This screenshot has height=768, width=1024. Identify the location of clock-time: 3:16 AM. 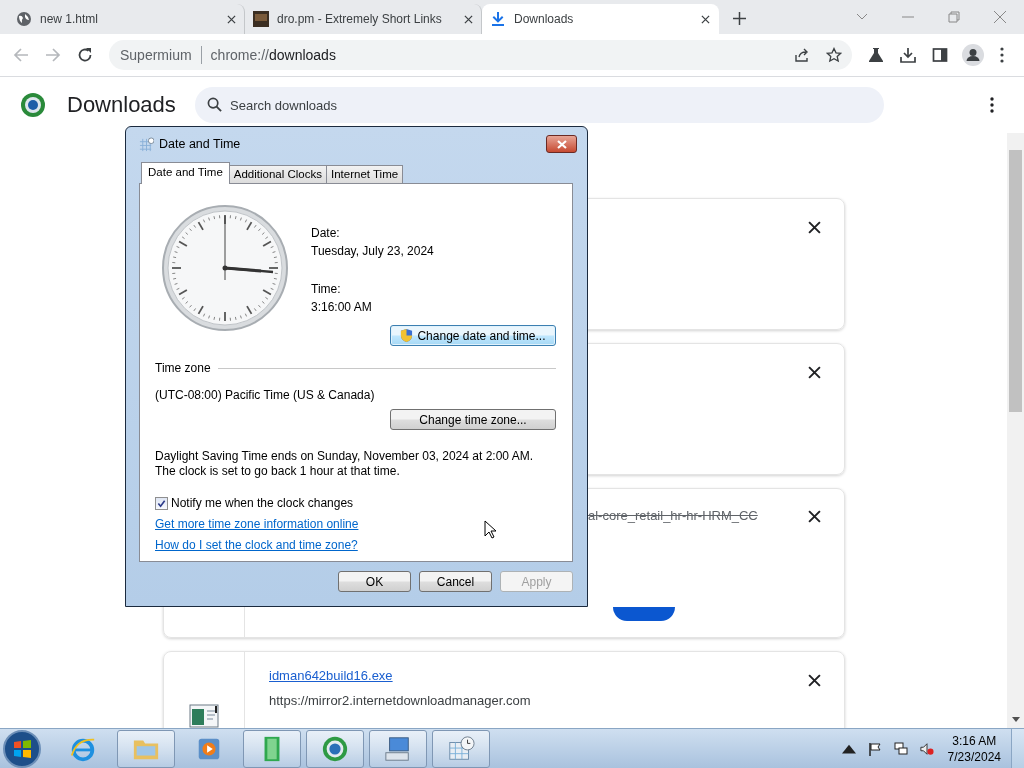
(974, 740).